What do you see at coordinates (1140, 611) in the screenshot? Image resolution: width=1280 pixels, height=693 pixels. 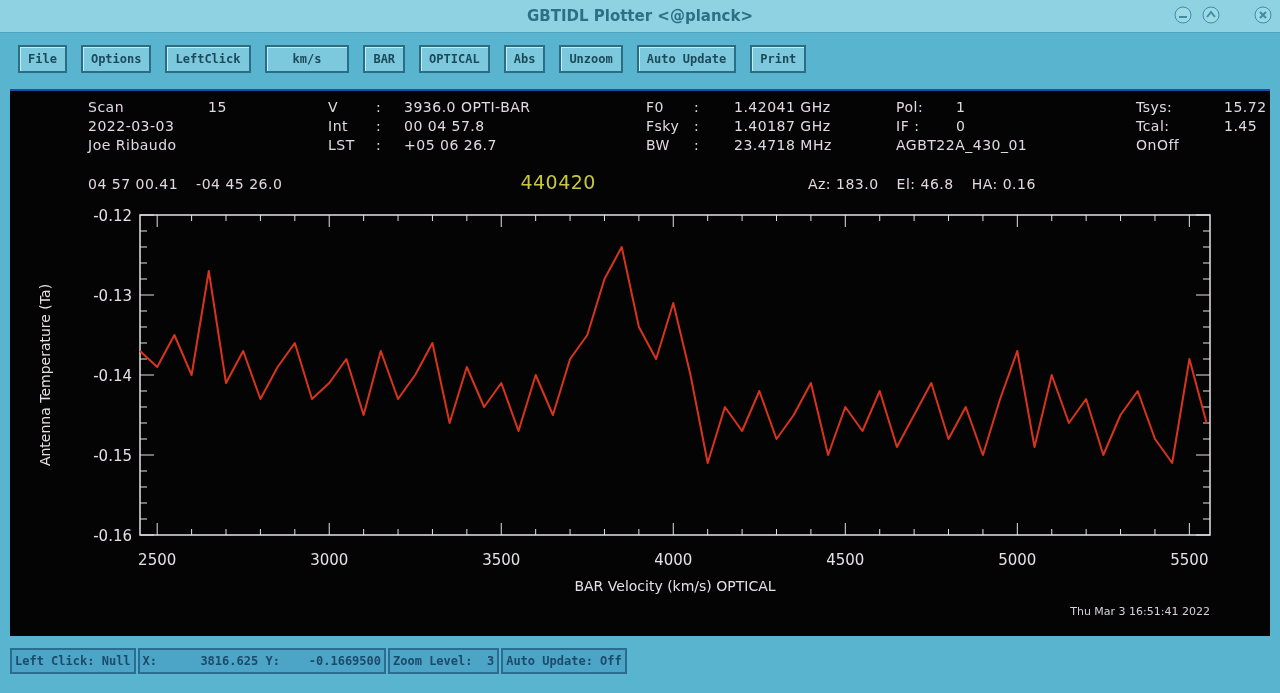 I see `timestamp: Thu Mar 3 16:51:41 2022` at bounding box center [1140, 611].